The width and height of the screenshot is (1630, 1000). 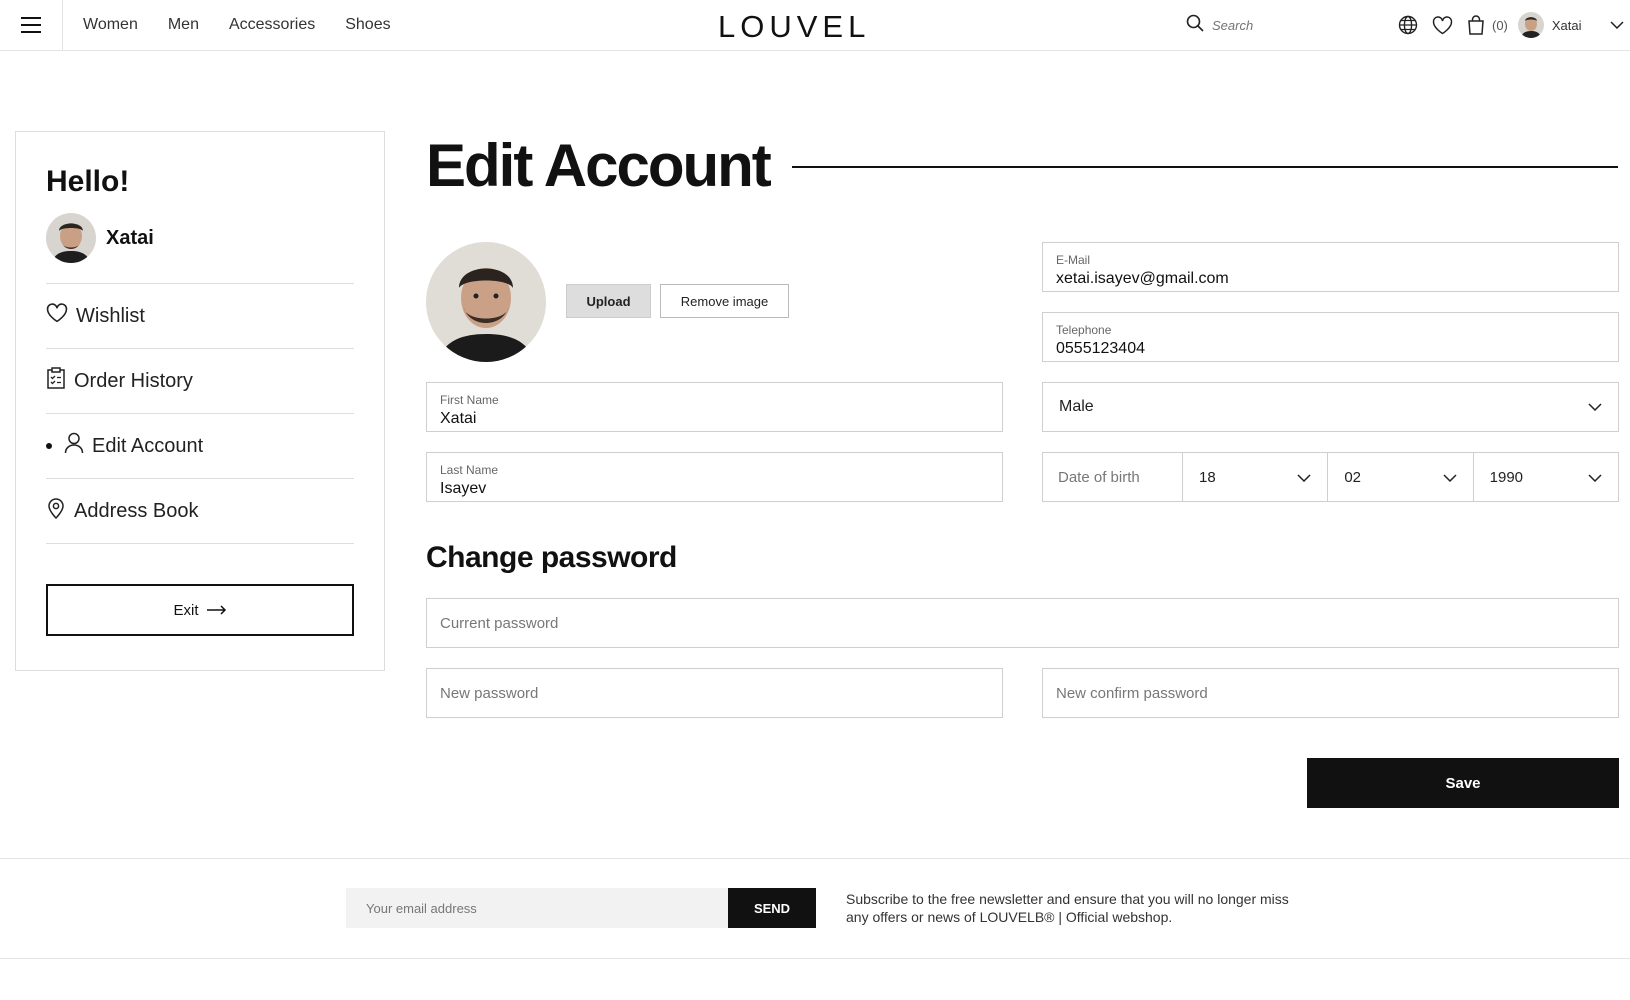 I want to click on sidebar-item-label: Order History, so click(x=133, y=380).